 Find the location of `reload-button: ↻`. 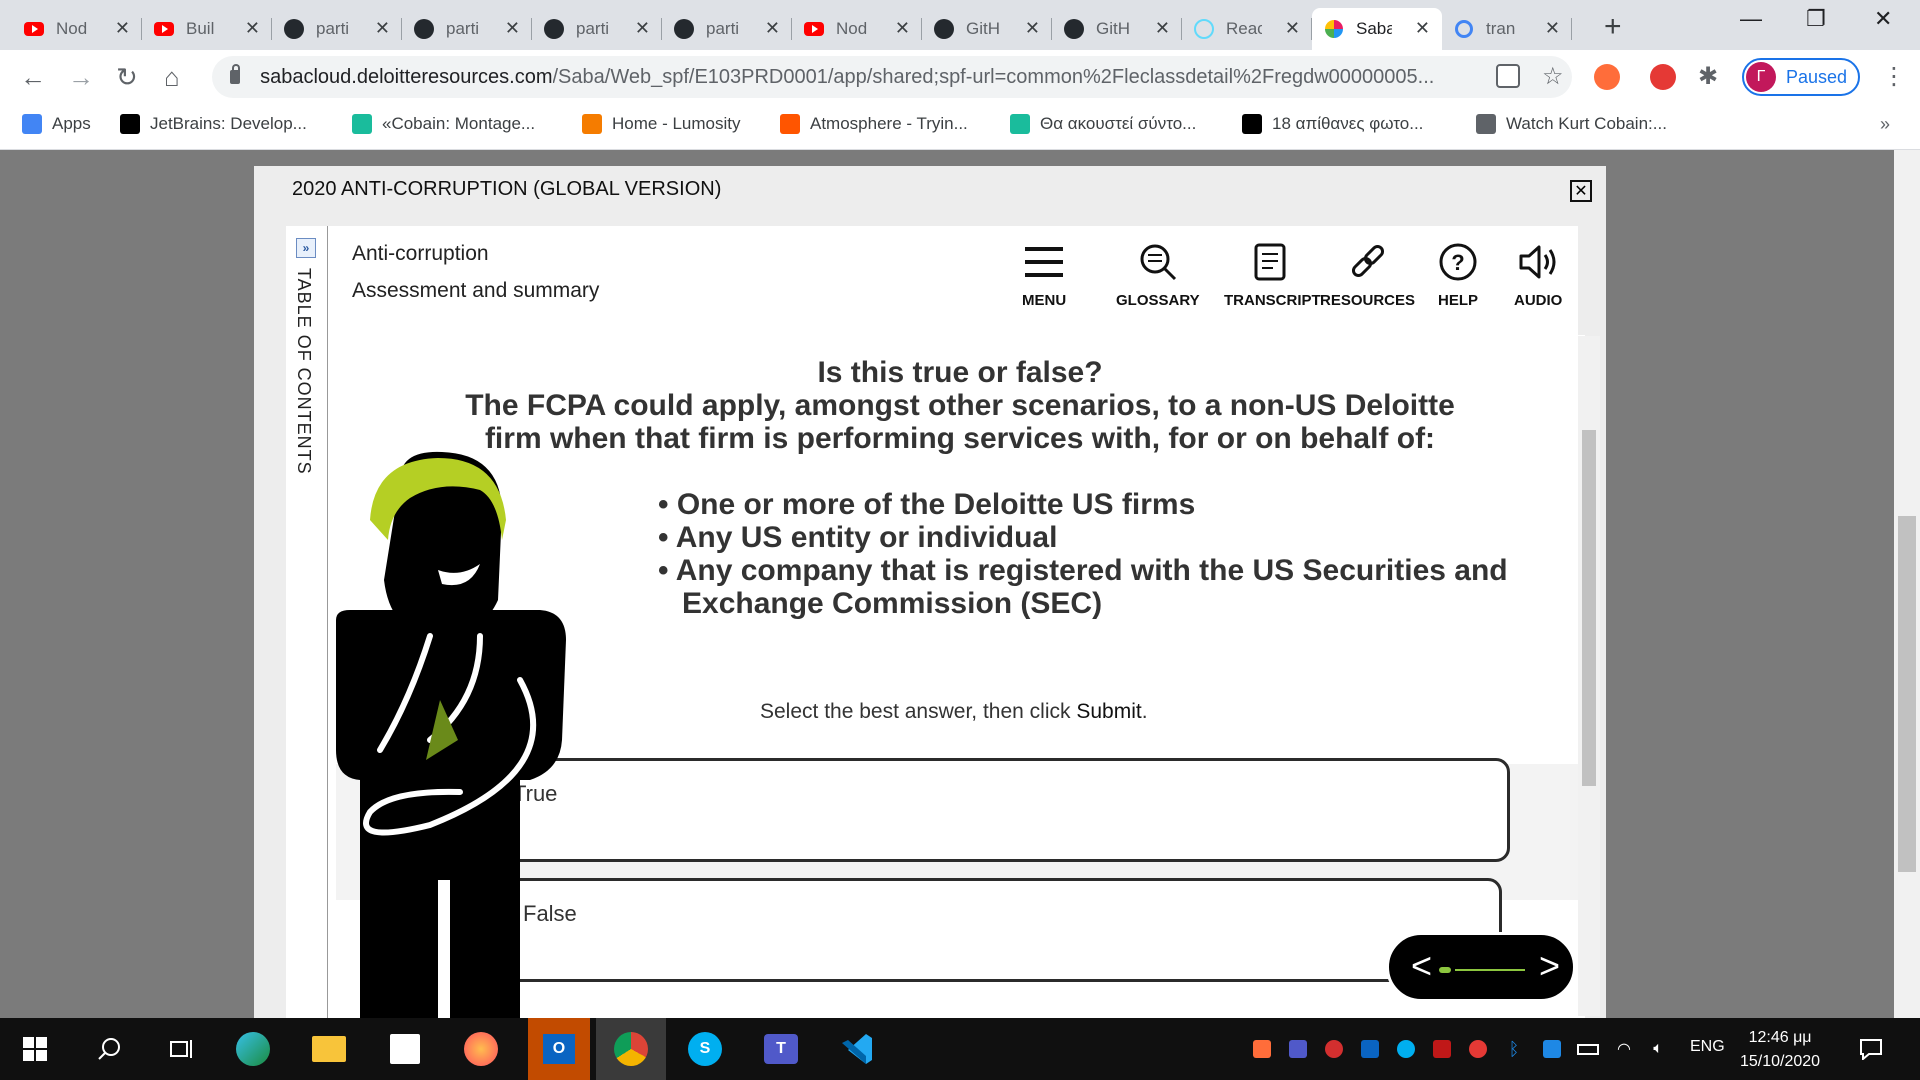

reload-button: ↻ is located at coordinates (127, 77).